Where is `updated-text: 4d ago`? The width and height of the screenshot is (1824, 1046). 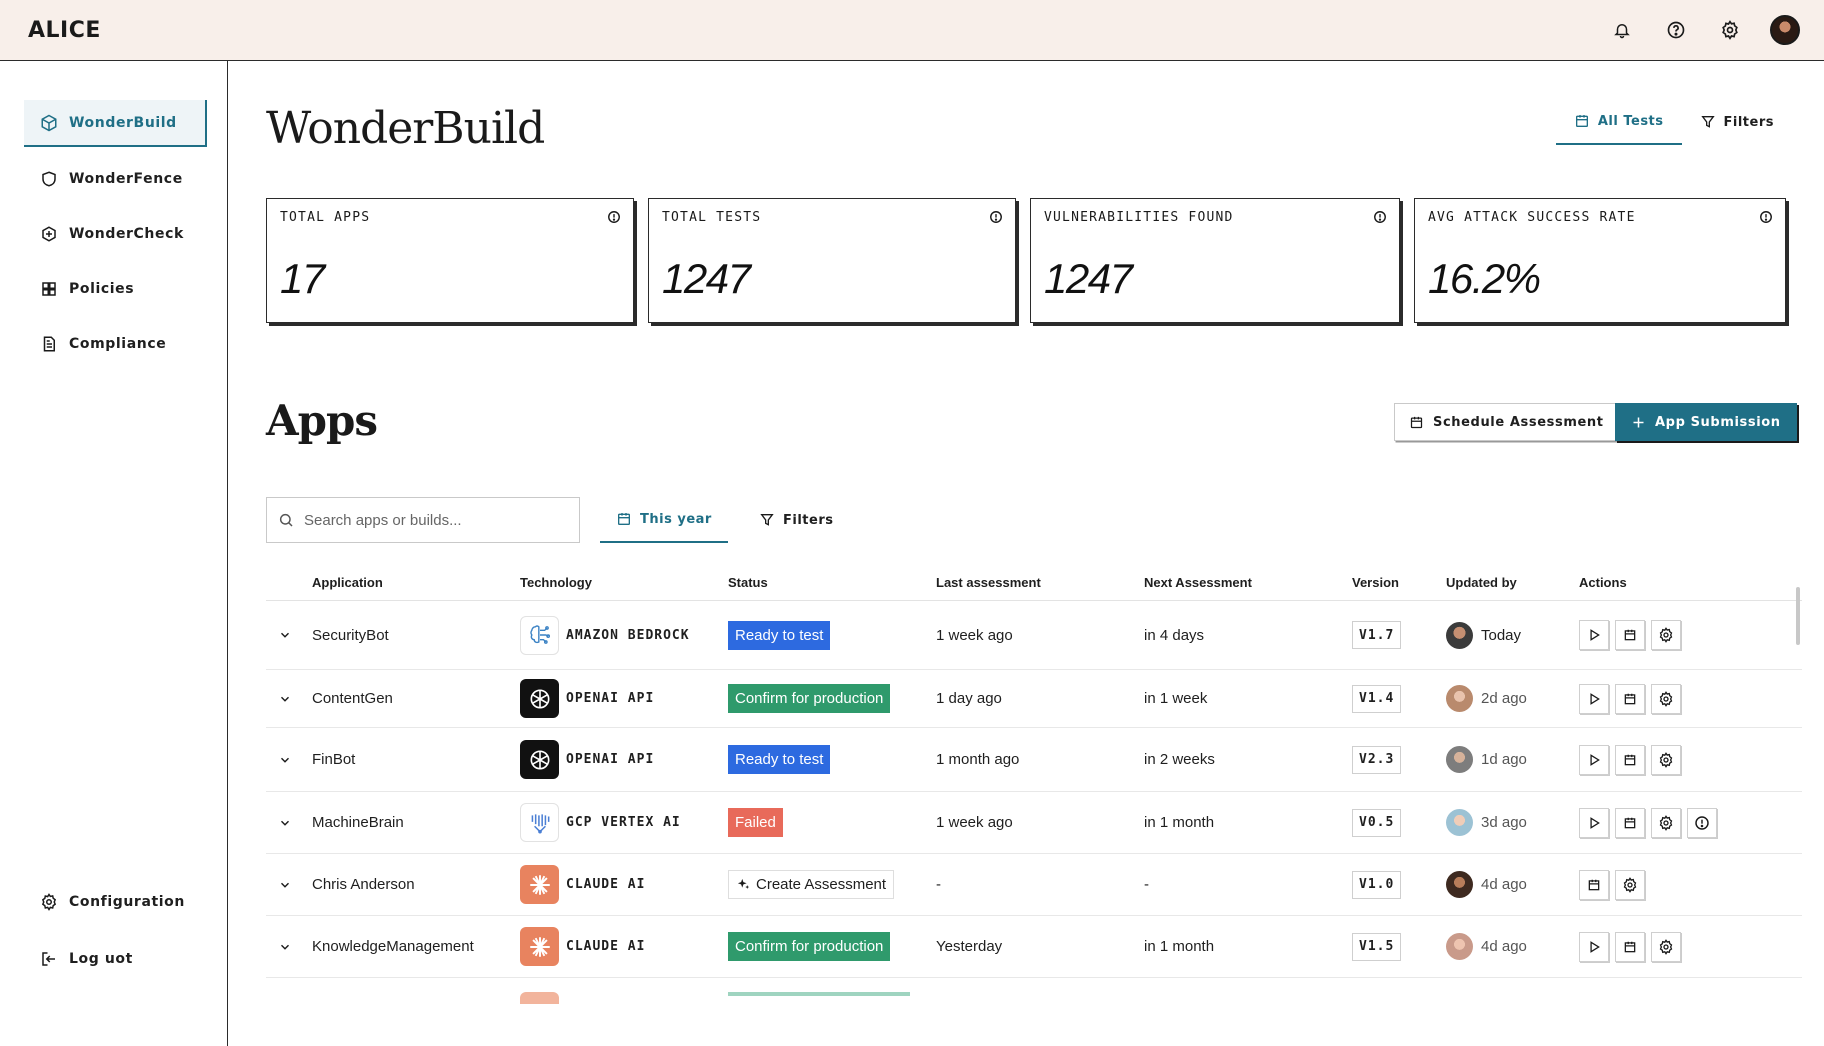 updated-text: 4d ago is located at coordinates (1504, 946).